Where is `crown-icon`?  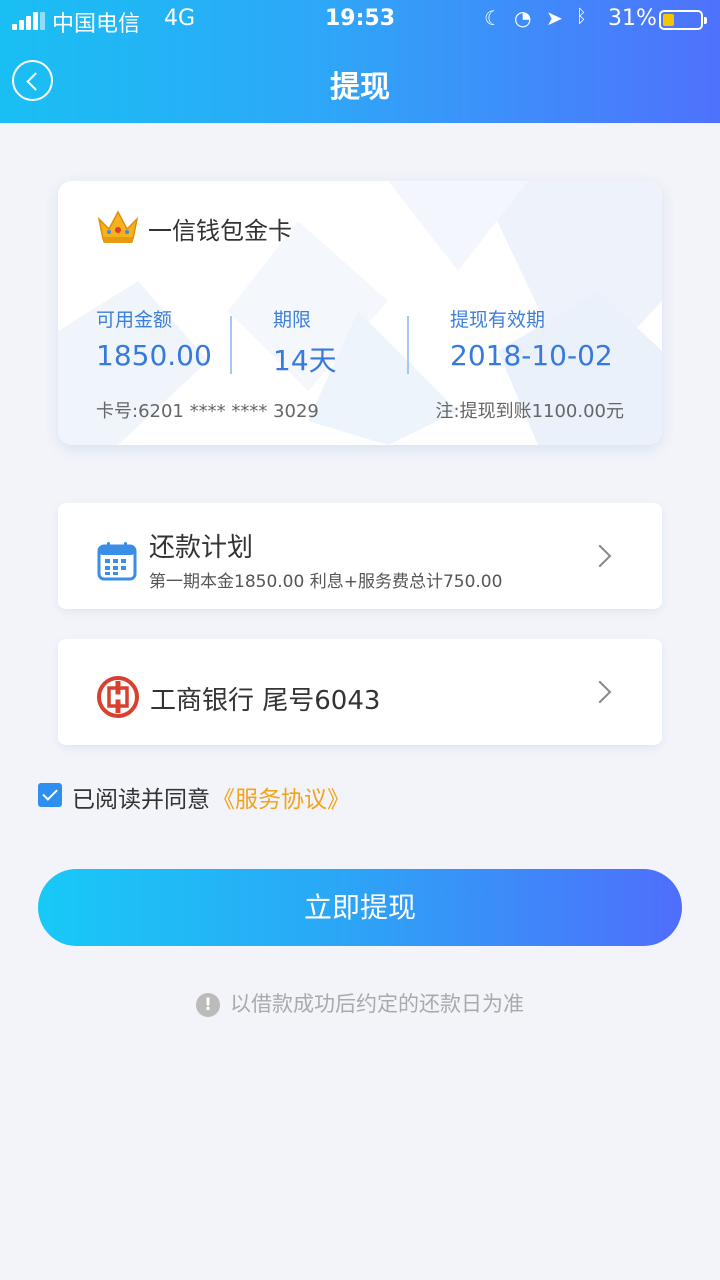 crown-icon is located at coordinates (118, 226).